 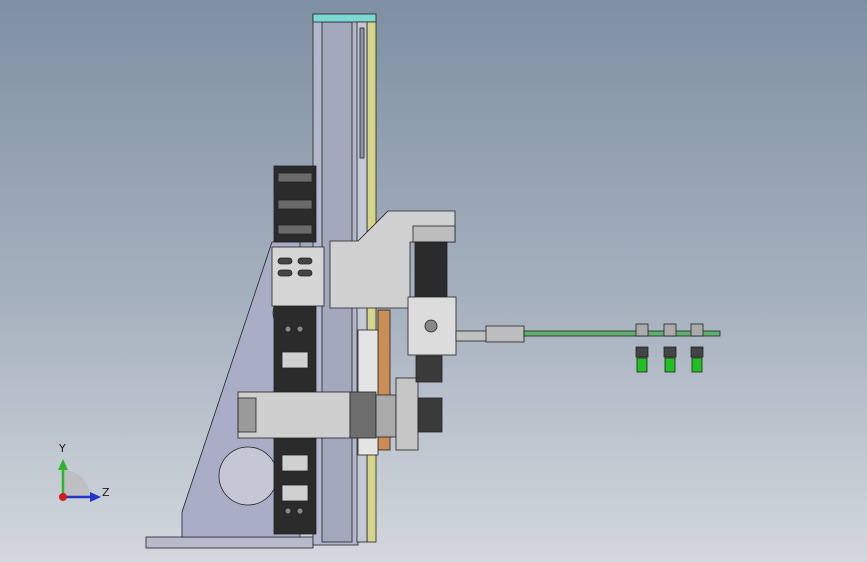 What do you see at coordinates (63, 464) in the screenshot?
I see `y-axis-arrow` at bounding box center [63, 464].